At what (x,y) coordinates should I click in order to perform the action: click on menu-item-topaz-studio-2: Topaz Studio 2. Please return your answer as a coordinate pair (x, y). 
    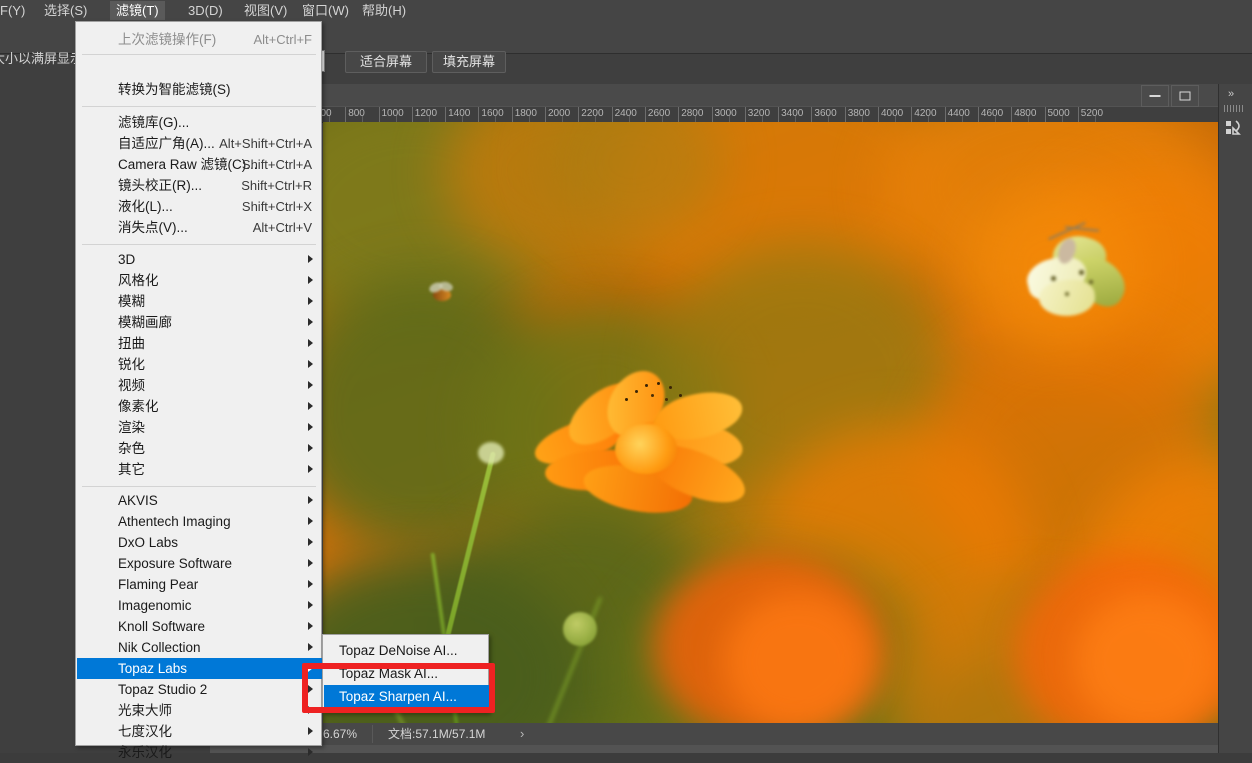
    Looking at the image, I should click on (199, 689).